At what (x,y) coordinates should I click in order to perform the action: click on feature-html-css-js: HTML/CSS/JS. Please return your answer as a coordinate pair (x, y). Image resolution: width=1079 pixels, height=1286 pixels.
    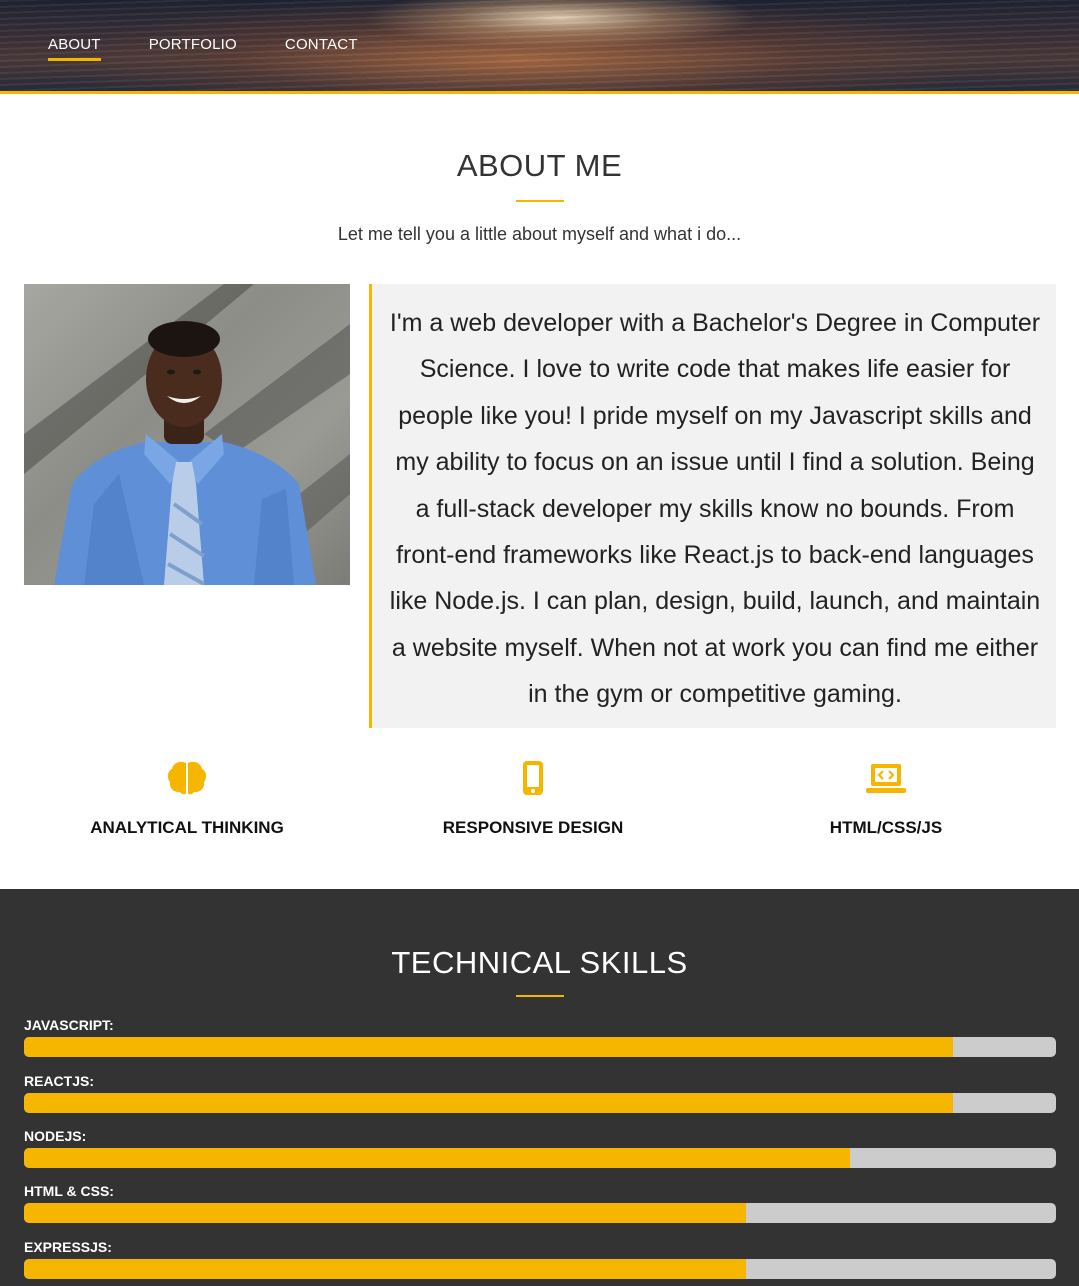
    Looking at the image, I should click on (886, 798).